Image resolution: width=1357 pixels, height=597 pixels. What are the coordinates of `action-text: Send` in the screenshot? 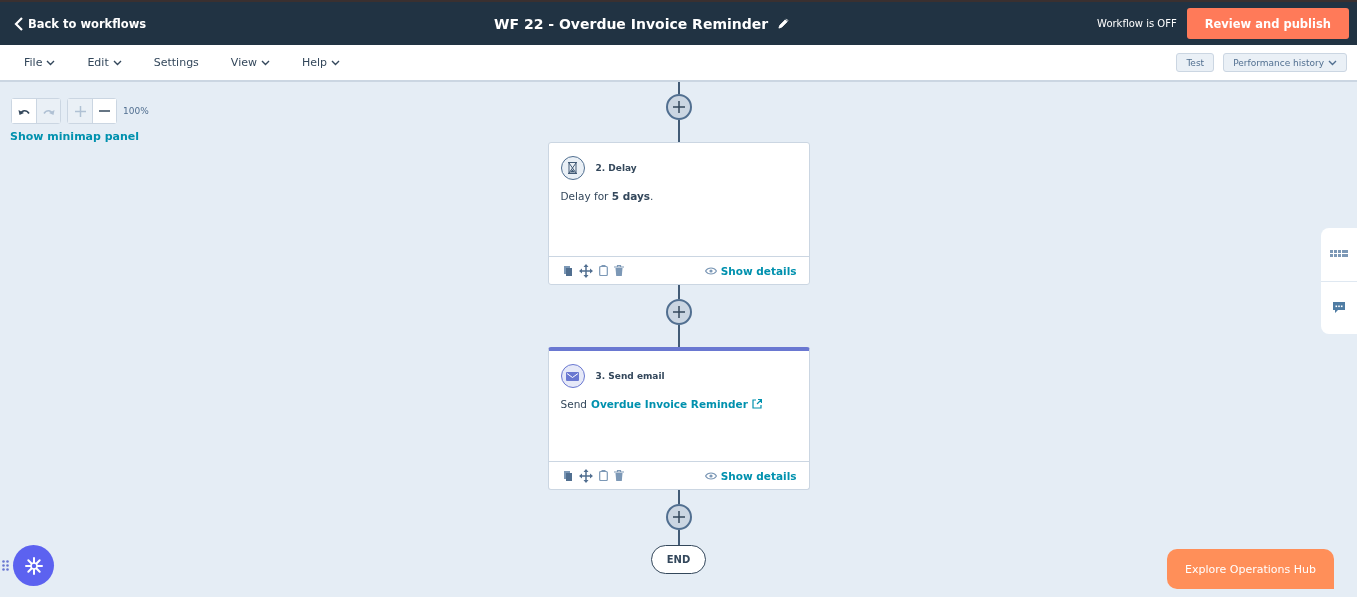 It's located at (573, 404).